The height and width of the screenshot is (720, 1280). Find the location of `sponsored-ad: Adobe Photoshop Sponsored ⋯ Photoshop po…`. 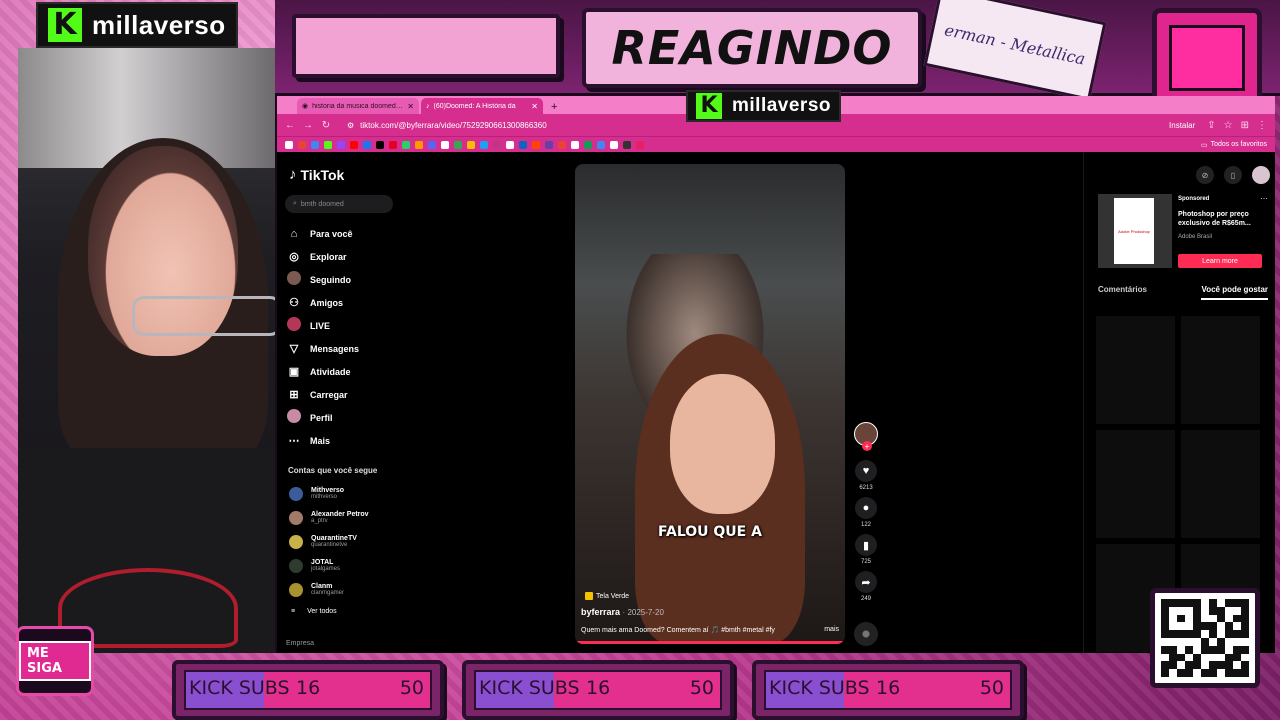

sponsored-ad: Adobe Photoshop Sponsored ⋯ Photoshop po… is located at coordinates (1183, 232).